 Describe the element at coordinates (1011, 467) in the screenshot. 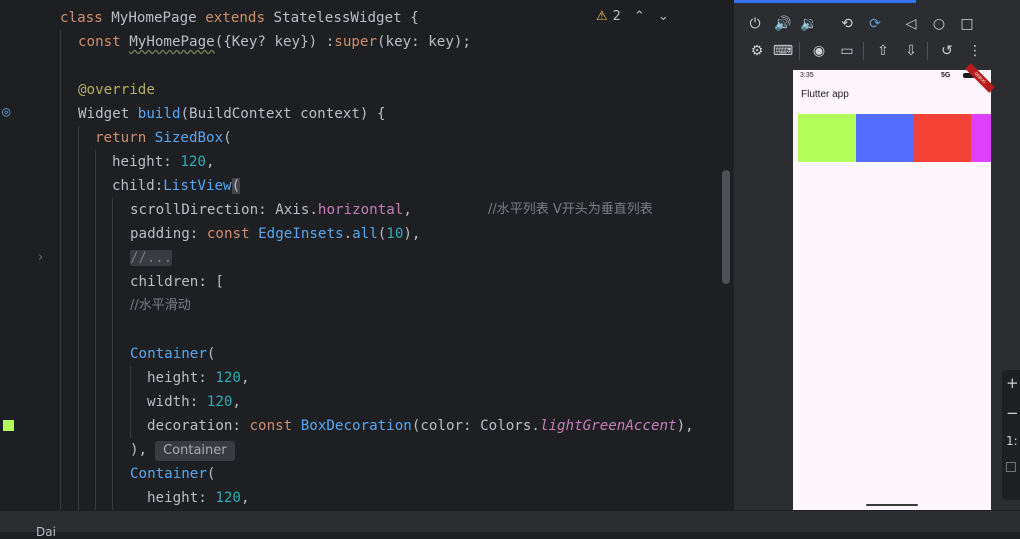

I see `fit-screen-icon` at that location.